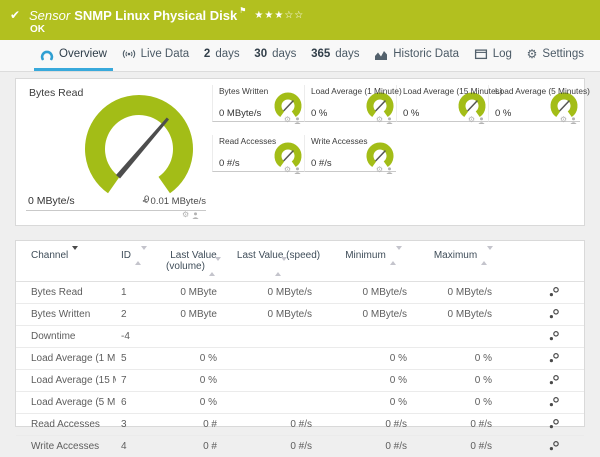  What do you see at coordinates (426, 54) in the screenshot?
I see `tab-label: Historic Data` at bounding box center [426, 54].